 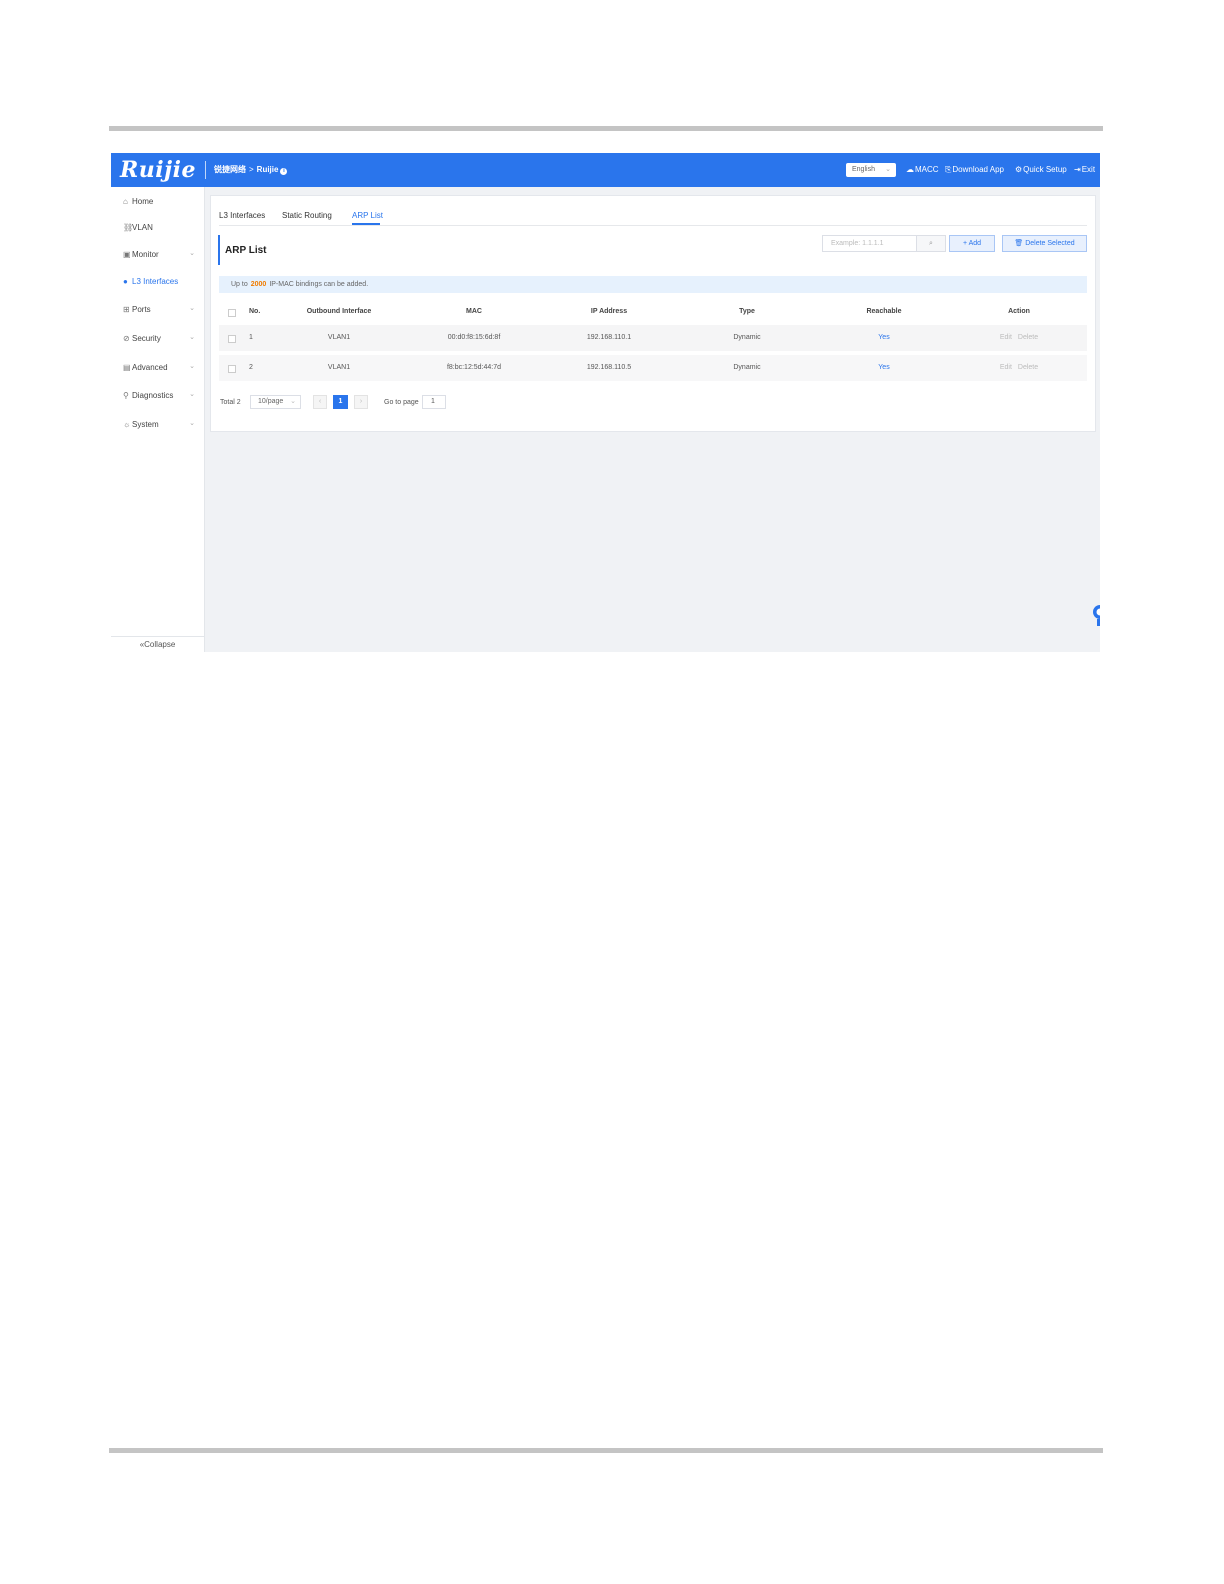 What do you see at coordinates (159, 367) in the screenshot?
I see `sidebar-item-advanced: ▤Advanced ⌄` at bounding box center [159, 367].